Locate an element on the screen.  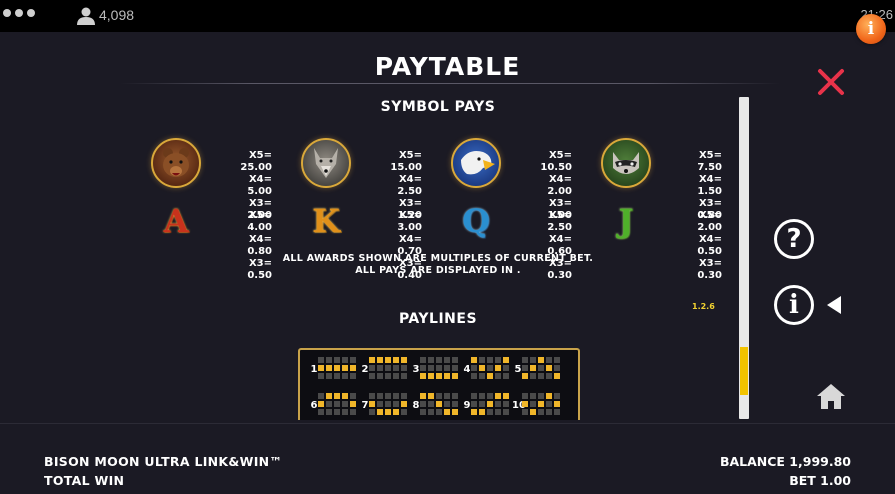
player-count: 4,098 is located at coordinates (117, 15).